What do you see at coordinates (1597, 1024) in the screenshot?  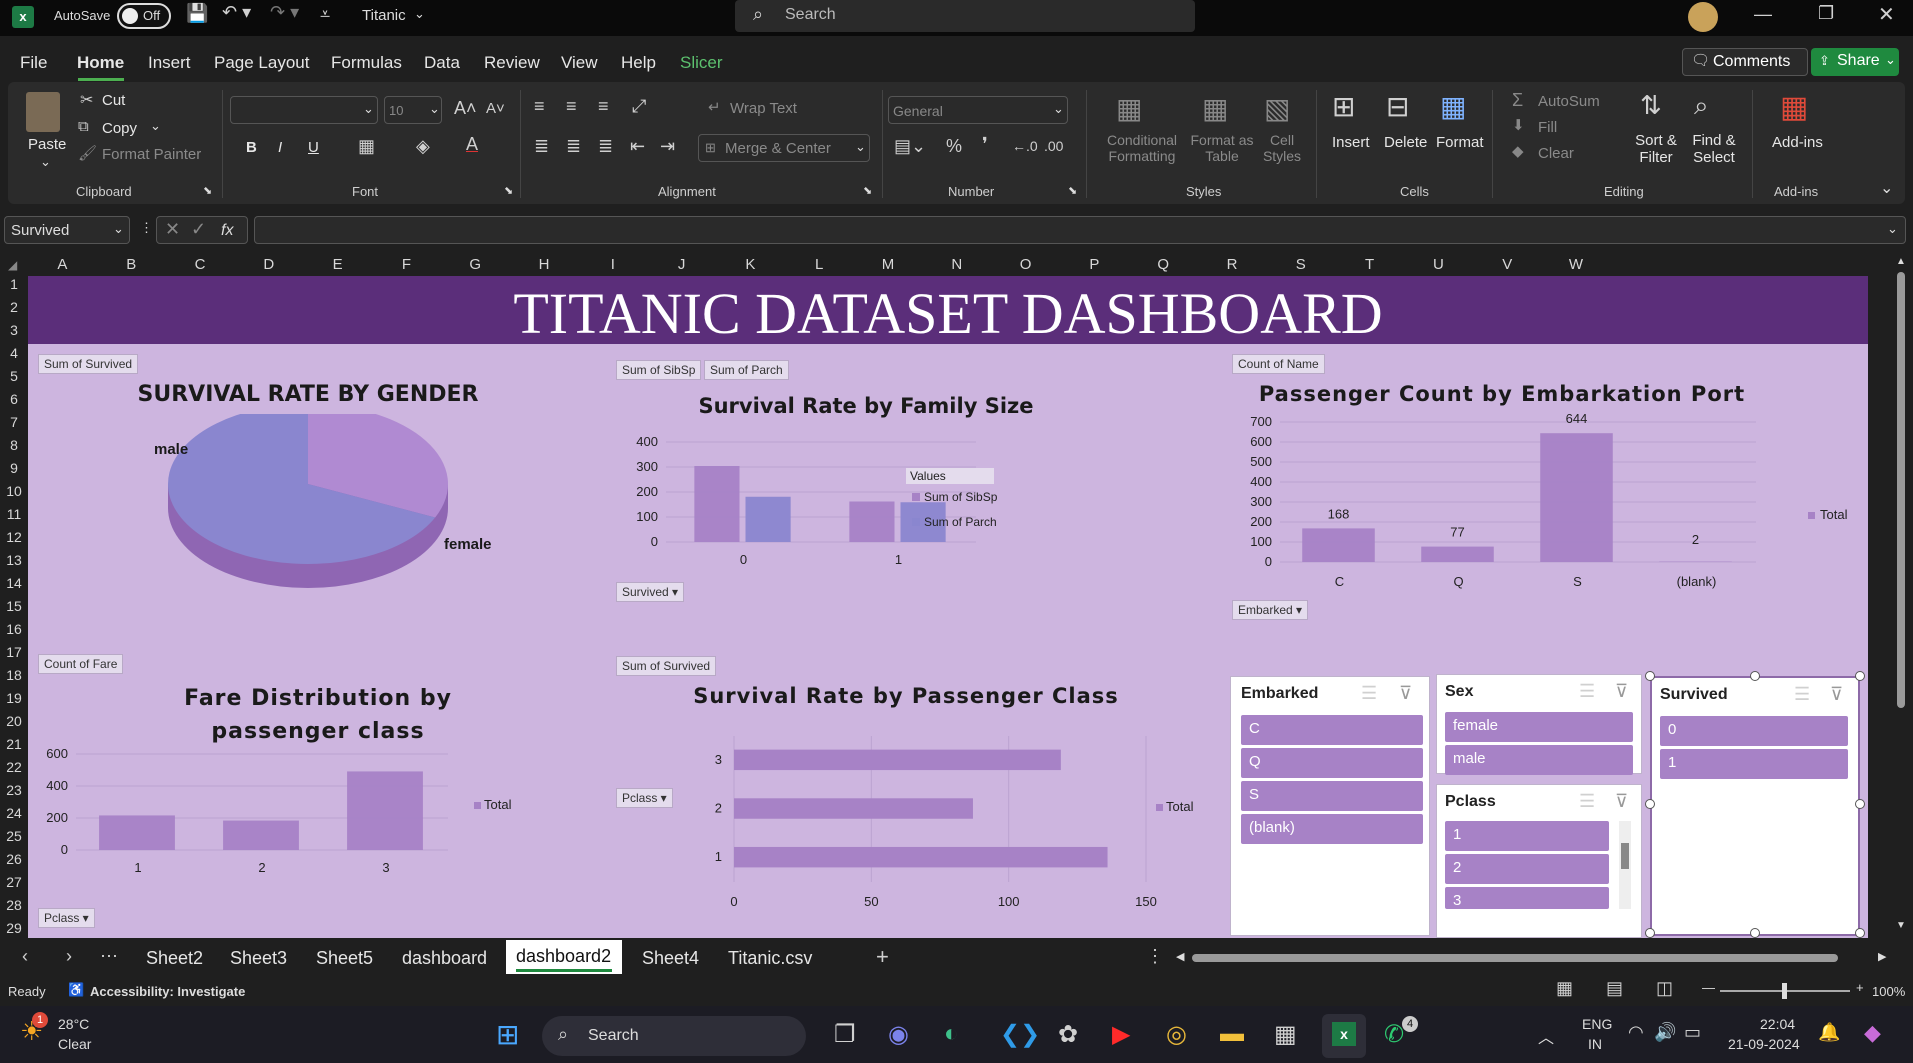 I see `lang-eng: ENG` at bounding box center [1597, 1024].